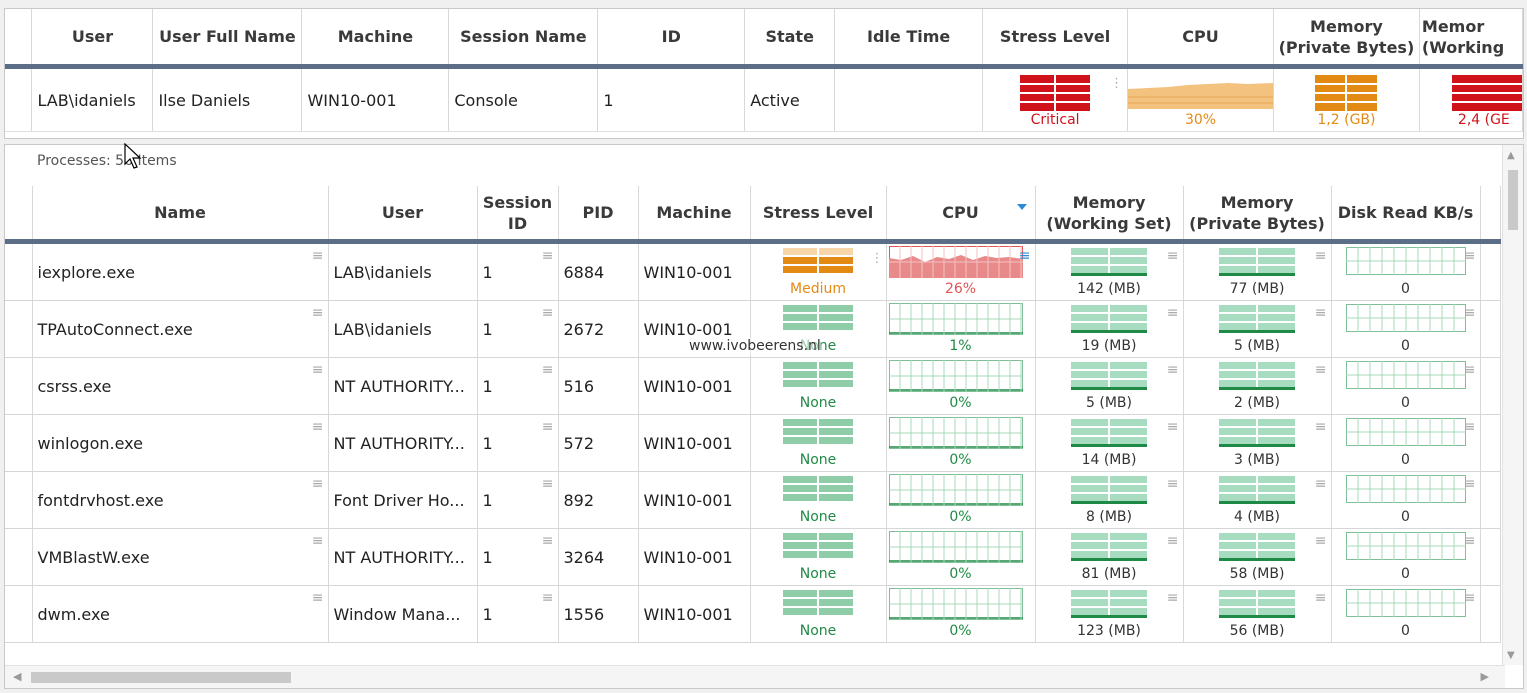 This screenshot has width=1527, height=693. What do you see at coordinates (518, 215) in the screenshot?
I see `col-session-id: Session ID` at bounding box center [518, 215].